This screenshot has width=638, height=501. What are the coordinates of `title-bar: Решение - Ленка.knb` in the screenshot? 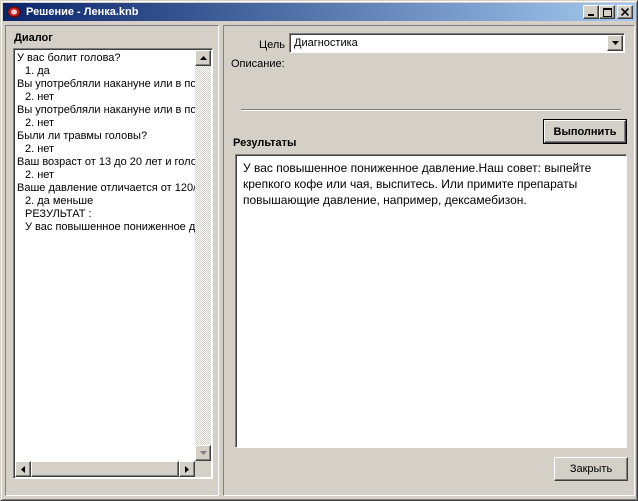 It's located at (319, 12).